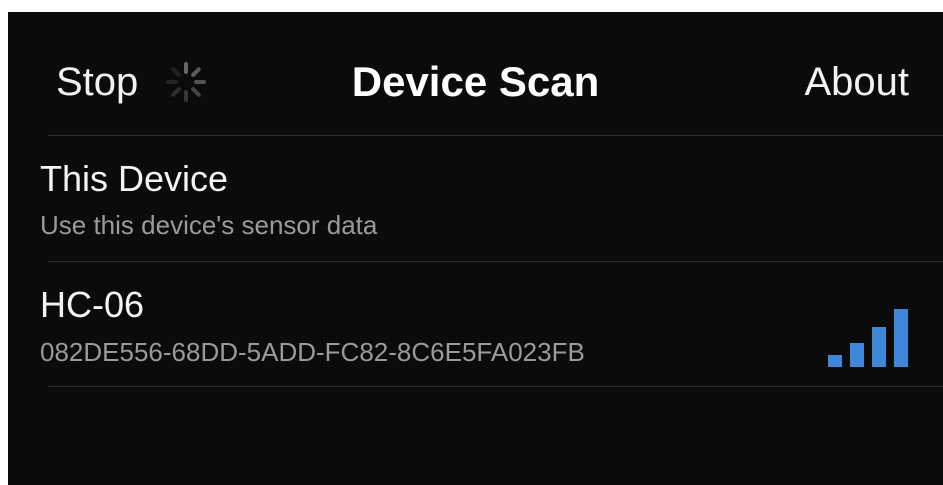 This screenshot has height=485, width=943. I want to click on device-uuid: 082DE556-68DD-5ADD-FC82-8C6E5FA023FB, so click(312, 352).